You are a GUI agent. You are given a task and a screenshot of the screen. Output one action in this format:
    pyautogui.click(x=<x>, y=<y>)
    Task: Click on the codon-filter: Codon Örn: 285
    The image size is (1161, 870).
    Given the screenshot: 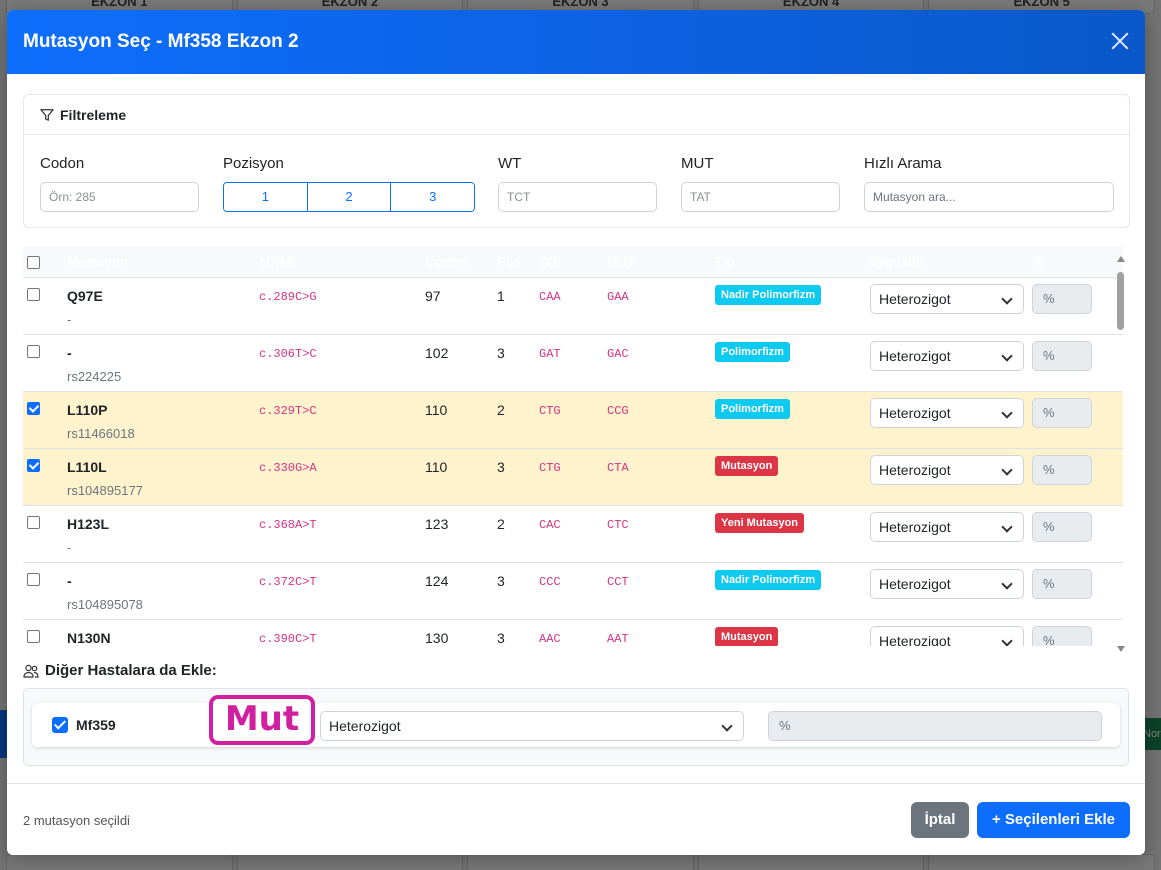 What is the action you would take?
    pyautogui.click(x=119, y=183)
    